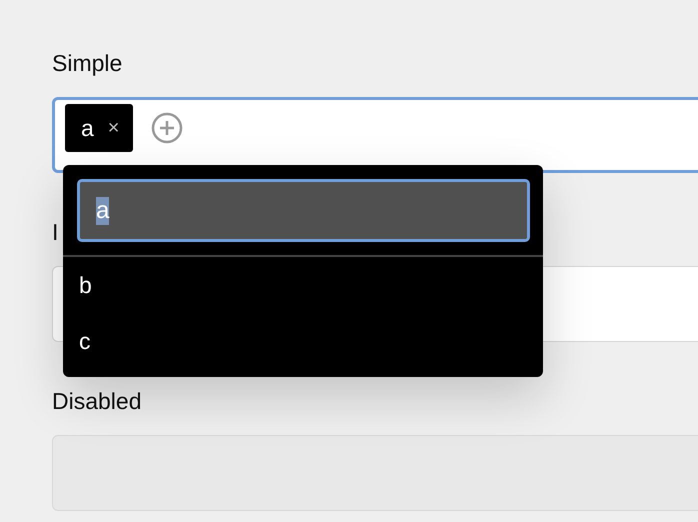  What do you see at coordinates (375, 135) in the screenshot?
I see `tag-input-field: a ×` at bounding box center [375, 135].